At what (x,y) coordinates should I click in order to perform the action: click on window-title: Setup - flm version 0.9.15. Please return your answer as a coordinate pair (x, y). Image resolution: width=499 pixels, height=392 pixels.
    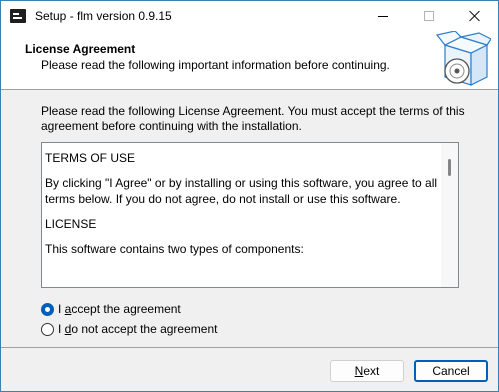
    Looking at the image, I should click on (103, 16).